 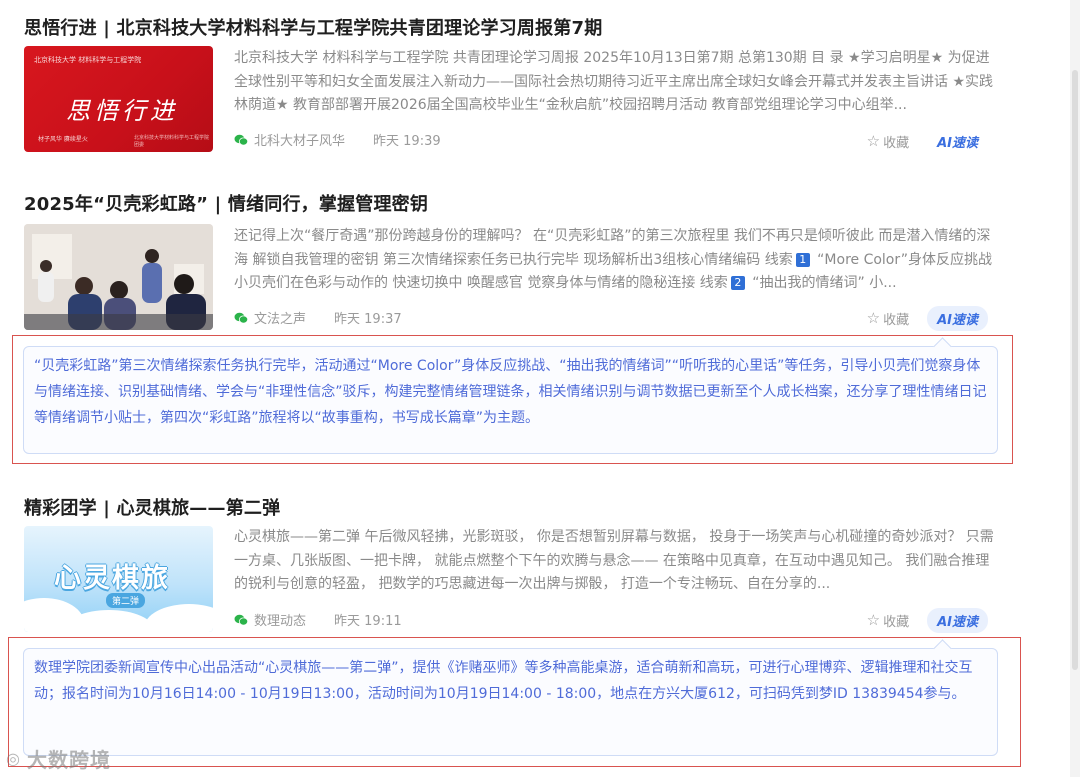 I want to click on article-source: 文法之声, so click(x=270, y=317).